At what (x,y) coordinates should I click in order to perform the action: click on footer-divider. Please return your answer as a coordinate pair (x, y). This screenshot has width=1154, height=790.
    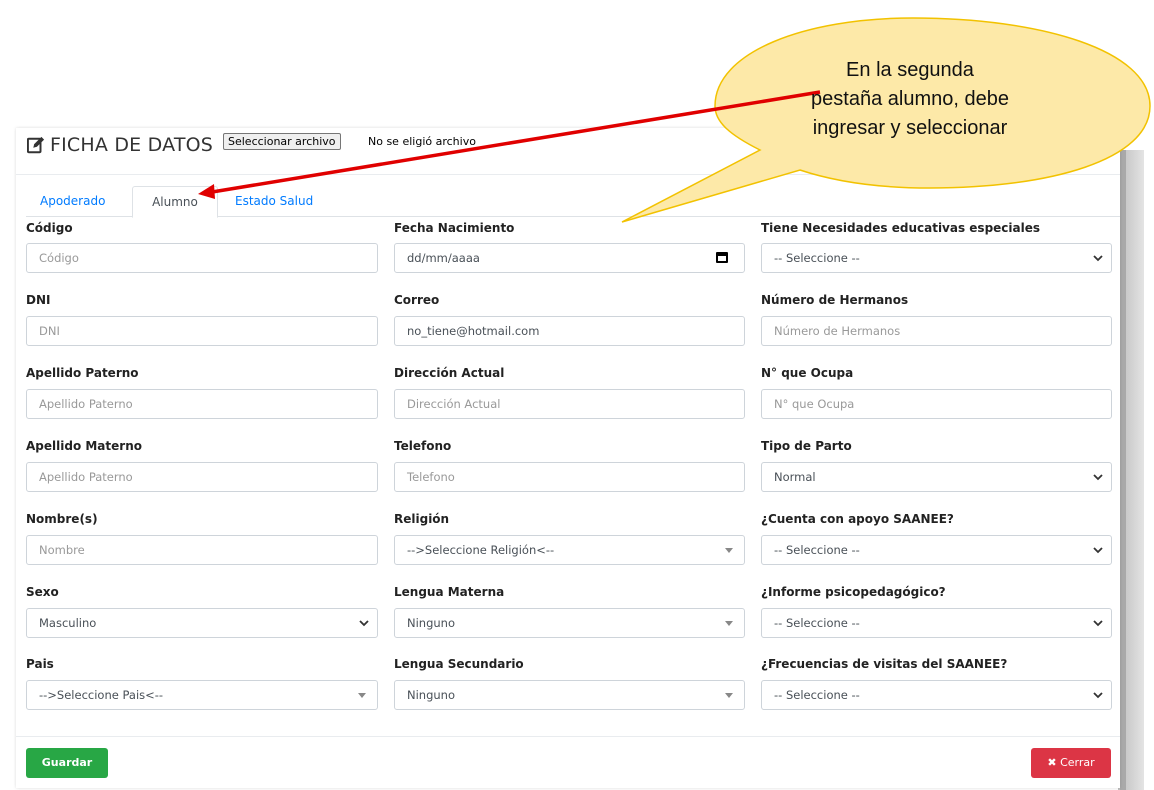
    Looking at the image, I should click on (568, 736).